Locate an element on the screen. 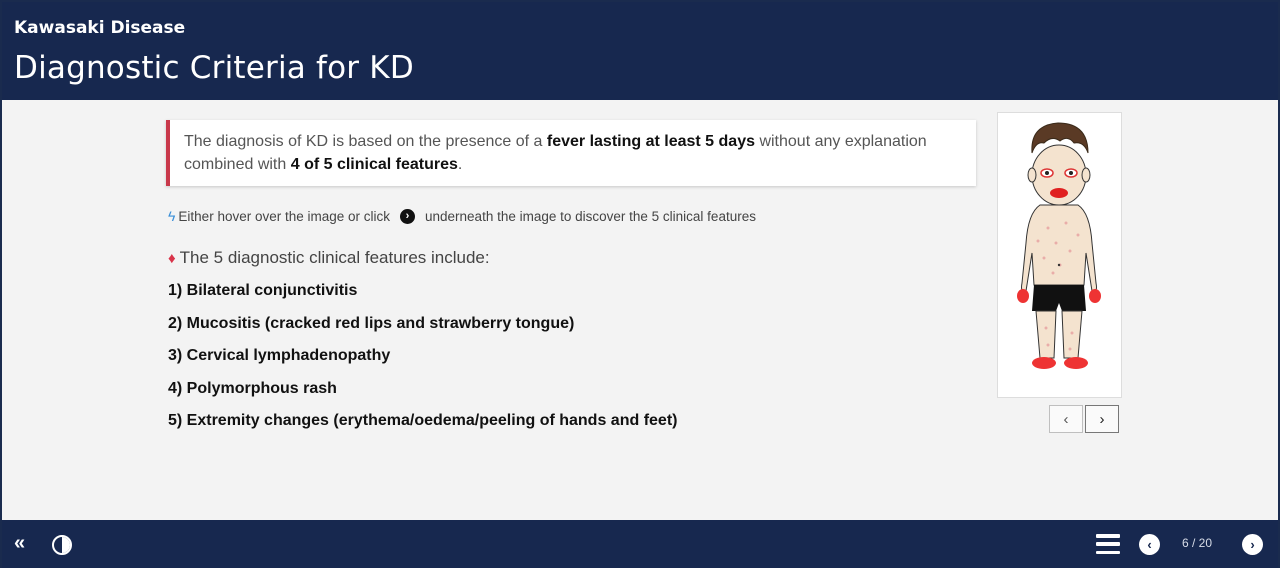 The width and height of the screenshot is (1280, 568). diamond-icon: ♦ is located at coordinates (172, 258).